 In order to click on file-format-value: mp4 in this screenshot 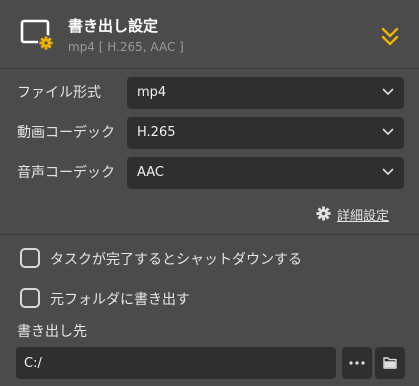, I will do `click(152, 92)`.